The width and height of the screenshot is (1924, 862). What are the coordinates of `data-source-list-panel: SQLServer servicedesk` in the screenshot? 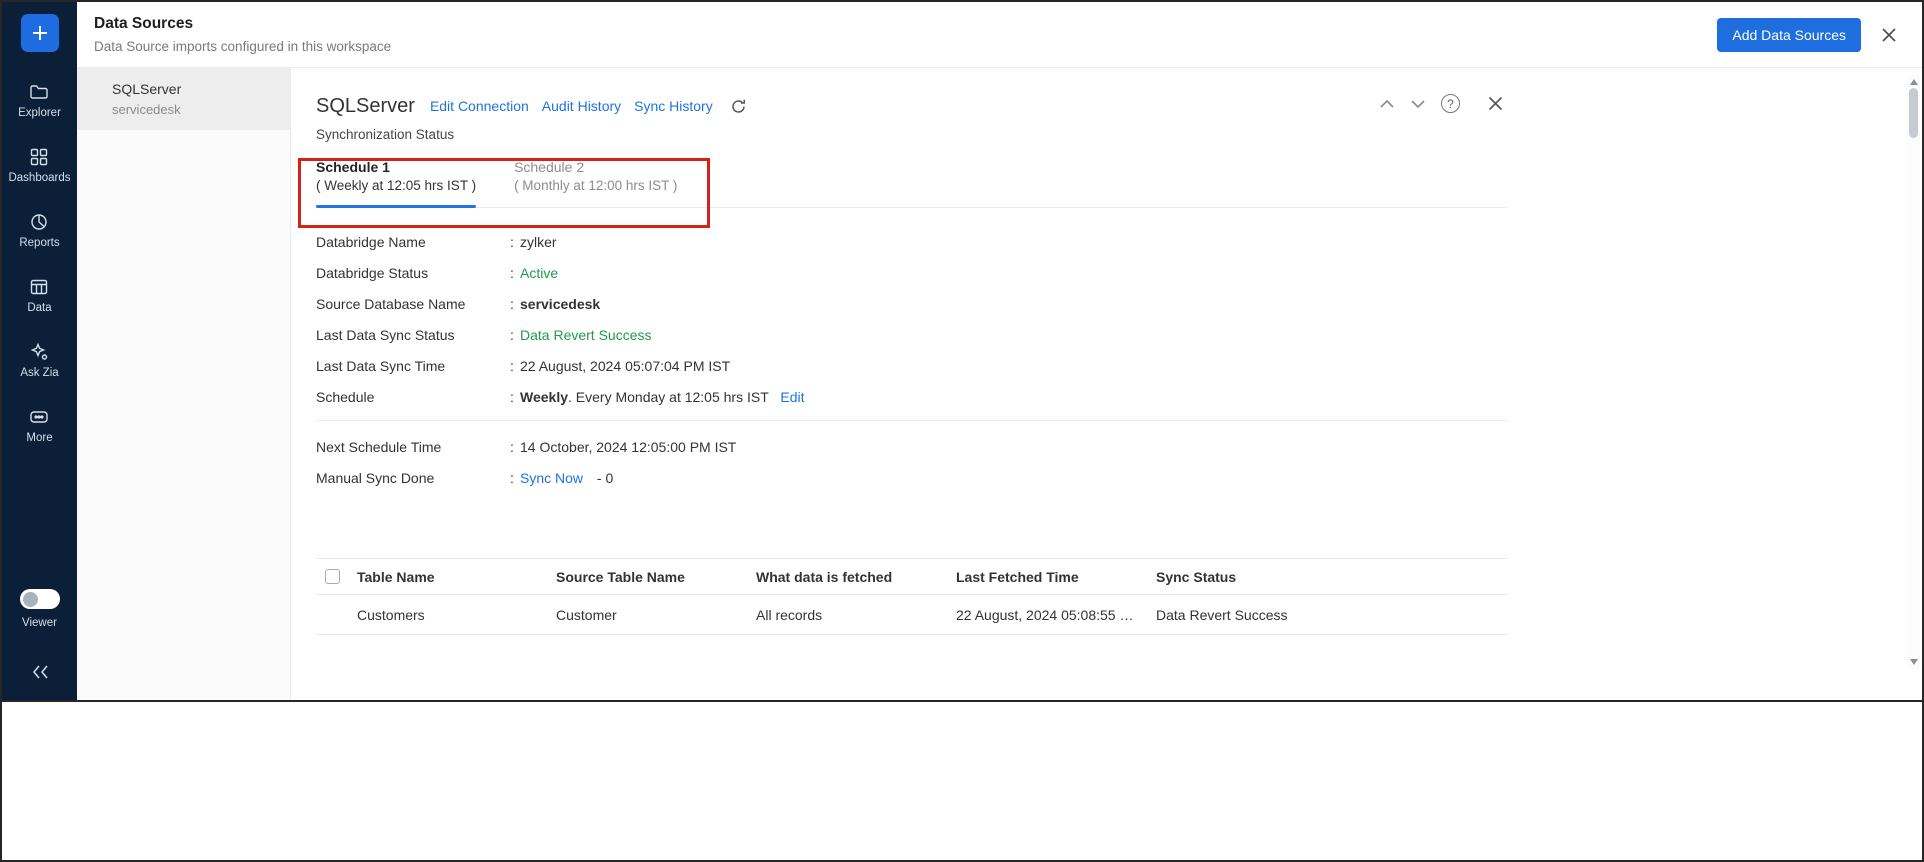 It's located at (184, 384).